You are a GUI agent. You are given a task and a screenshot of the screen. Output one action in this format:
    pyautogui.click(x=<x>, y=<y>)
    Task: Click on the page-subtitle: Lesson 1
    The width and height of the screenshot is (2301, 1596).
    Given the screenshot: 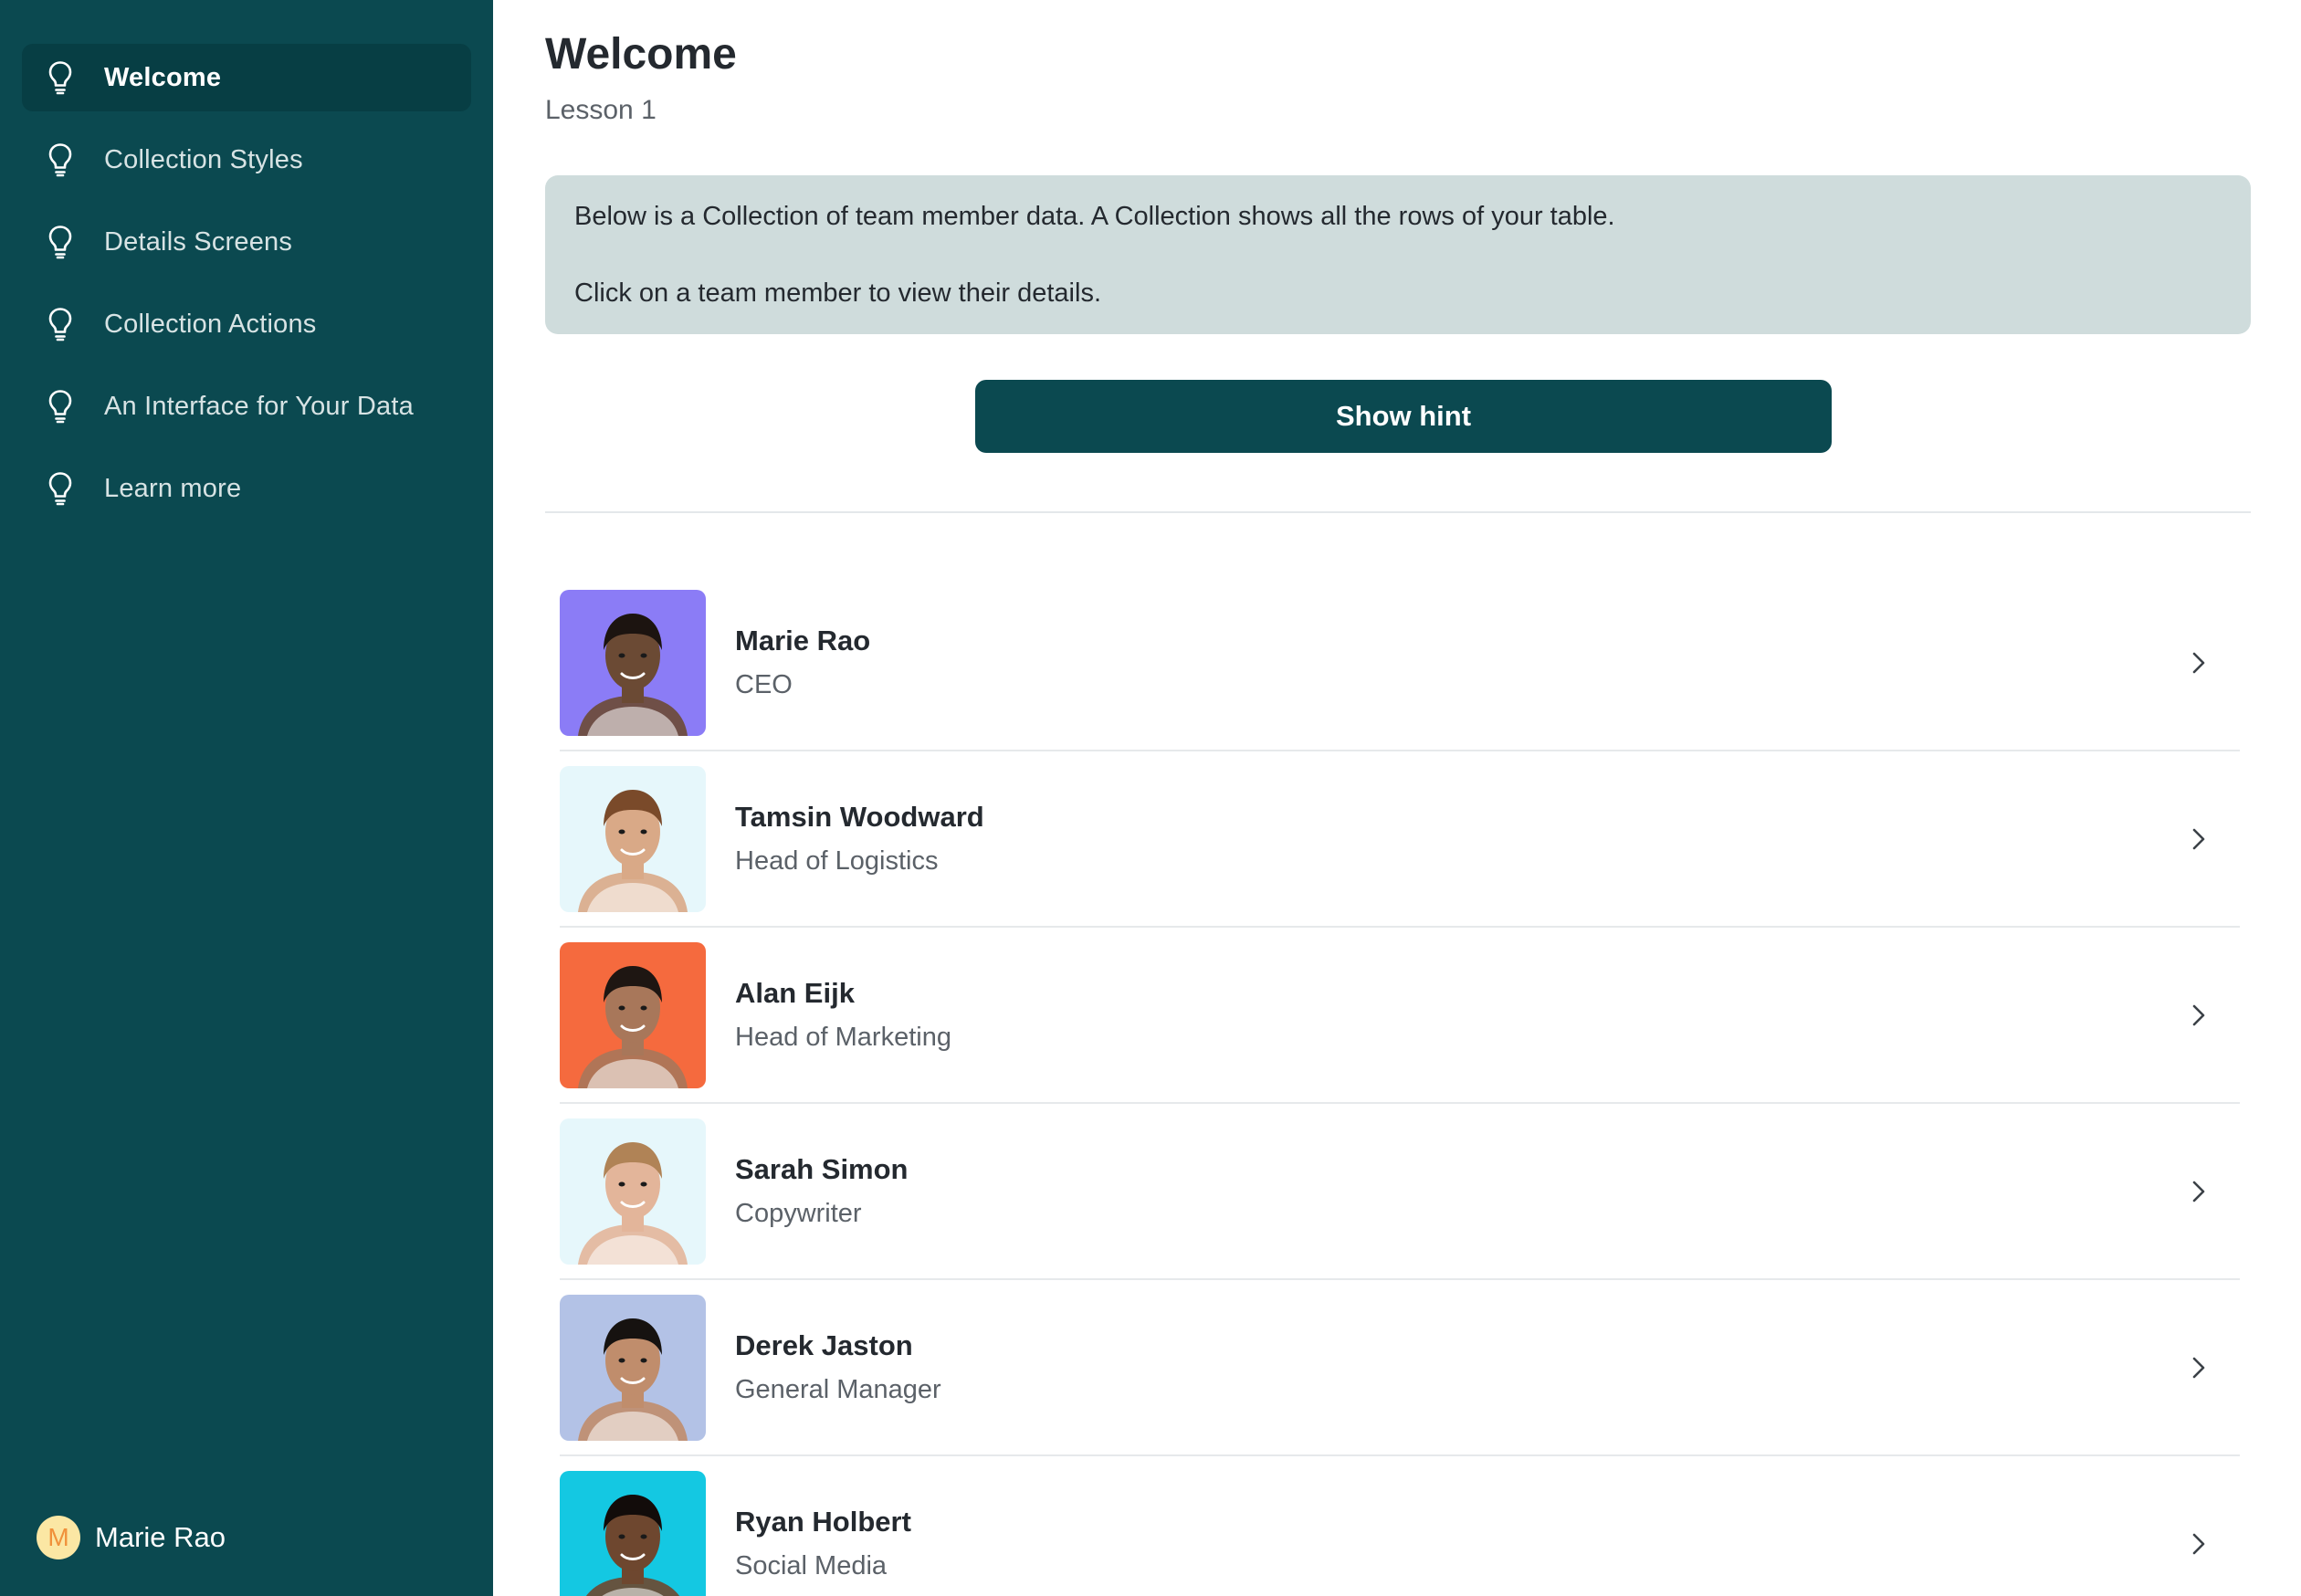 What is the action you would take?
    pyautogui.click(x=601, y=110)
    